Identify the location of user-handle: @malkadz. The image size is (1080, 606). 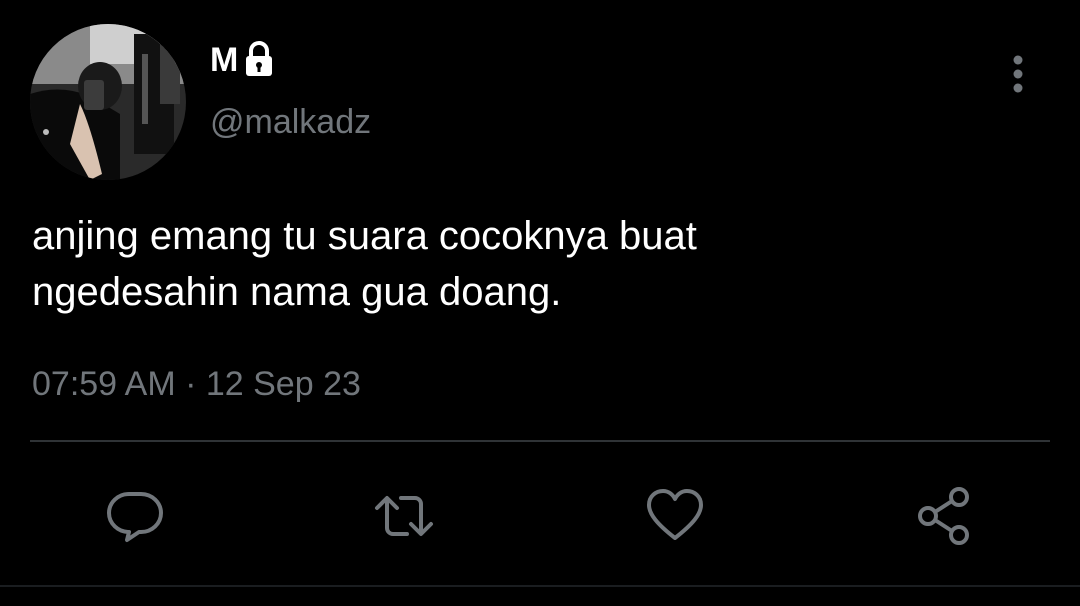
(290, 122).